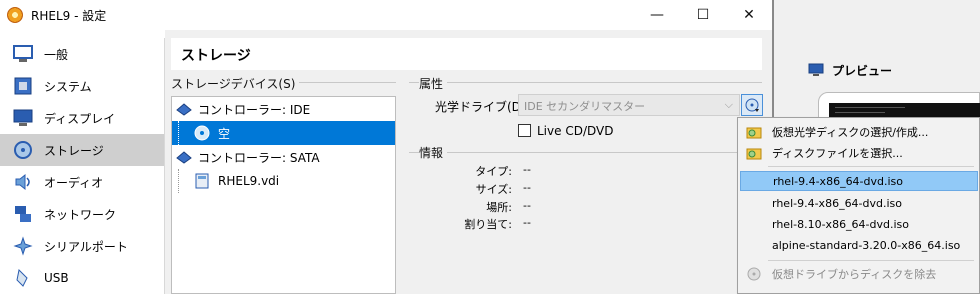 The width and height of the screenshot is (980, 294). What do you see at coordinates (184, 109) in the screenshot?
I see `ide-controller-icon` at bounding box center [184, 109].